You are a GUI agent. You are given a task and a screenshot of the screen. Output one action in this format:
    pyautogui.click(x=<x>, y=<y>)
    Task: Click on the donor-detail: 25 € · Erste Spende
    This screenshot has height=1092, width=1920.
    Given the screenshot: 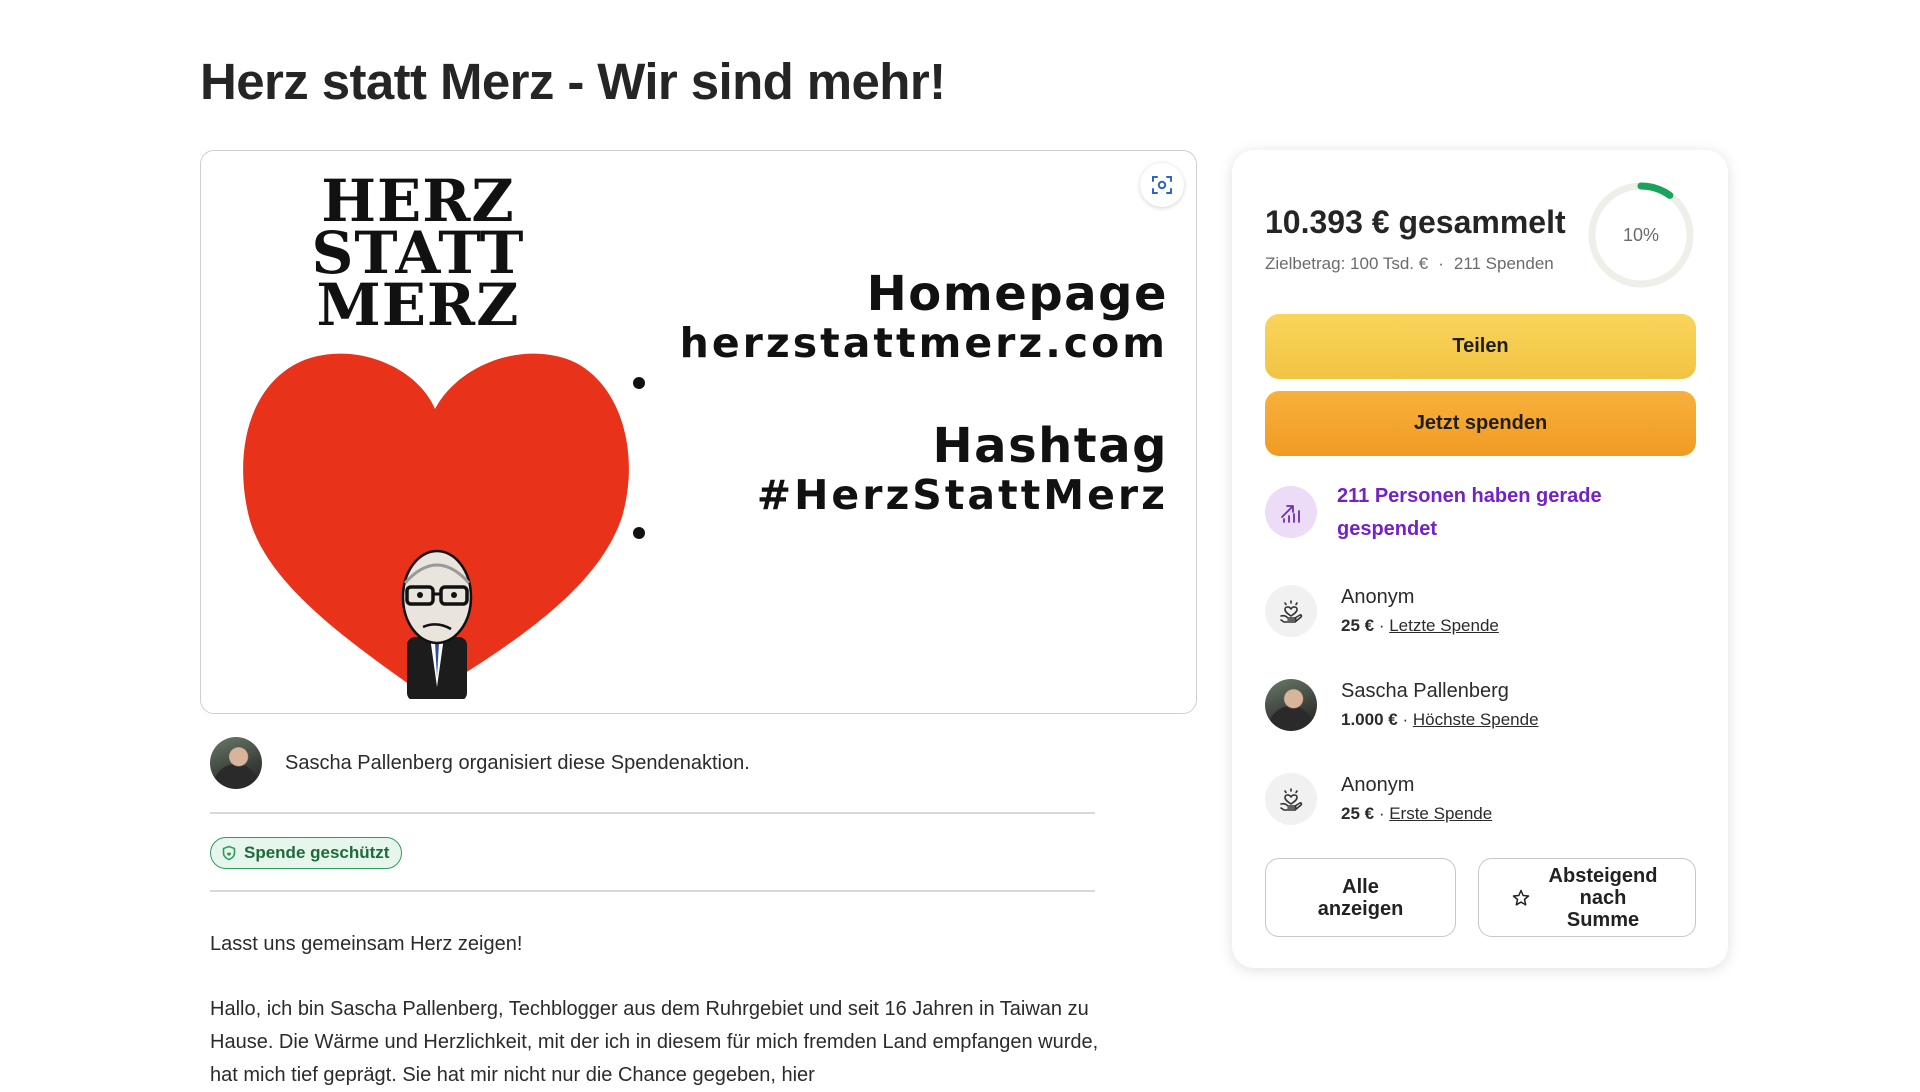 What is the action you would take?
    pyautogui.click(x=1416, y=814)
    